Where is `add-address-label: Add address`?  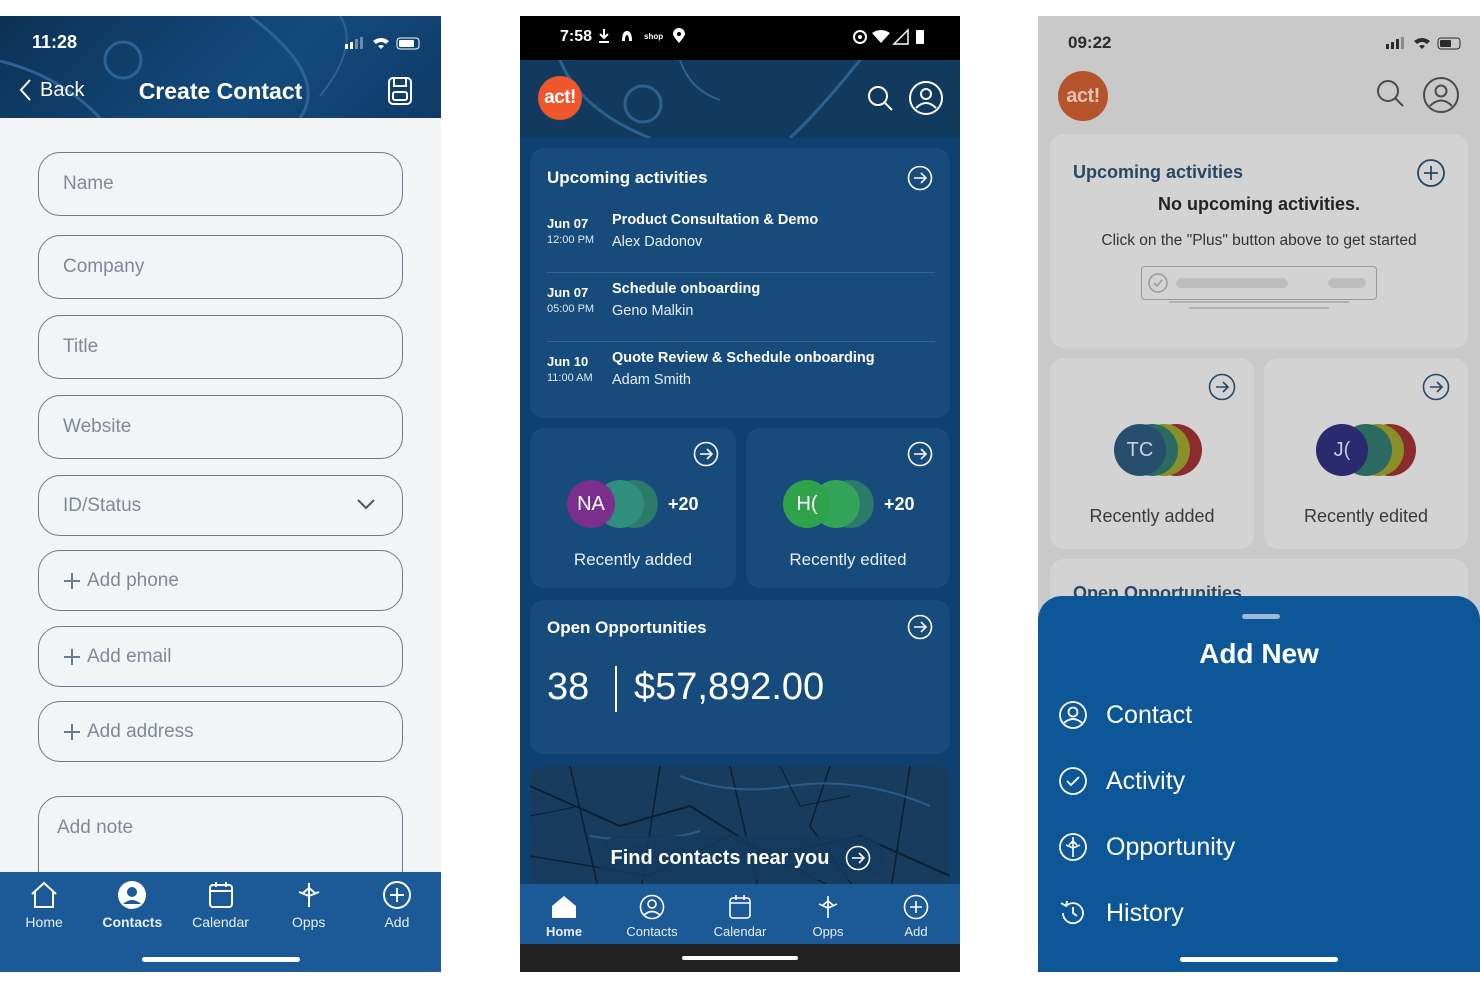 add-address-label: Add address is located at coordinates (140, 731).